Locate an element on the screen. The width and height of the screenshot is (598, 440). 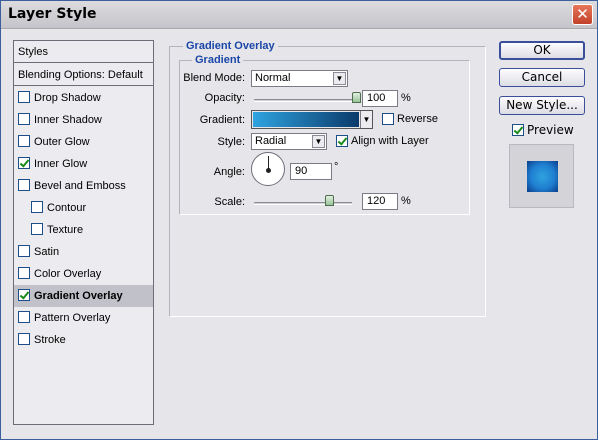
pattern-overlay-checkbox is located at coordinates (24, 317).